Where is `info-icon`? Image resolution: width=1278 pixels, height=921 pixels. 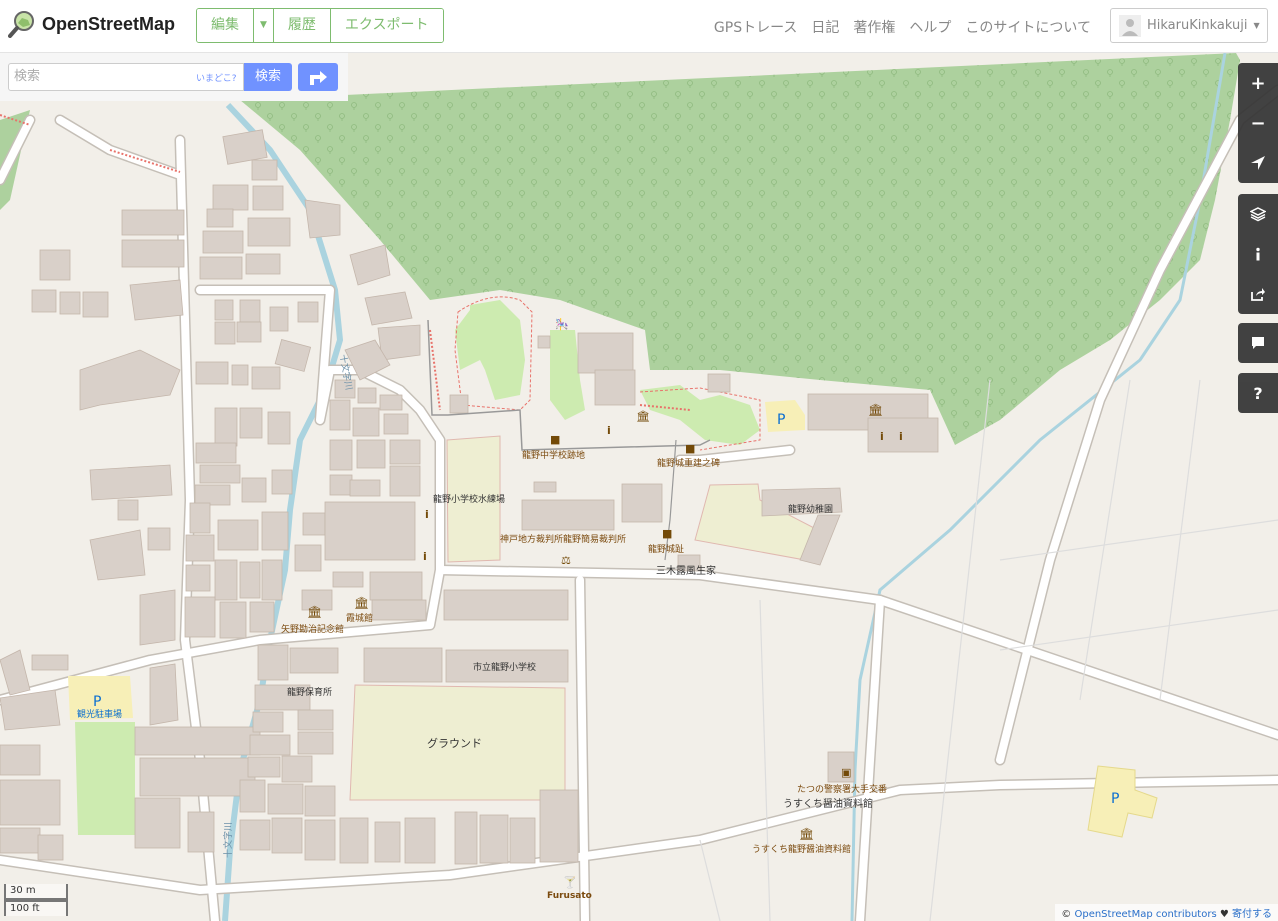 info-icon is located at coordinates (1258, 254).